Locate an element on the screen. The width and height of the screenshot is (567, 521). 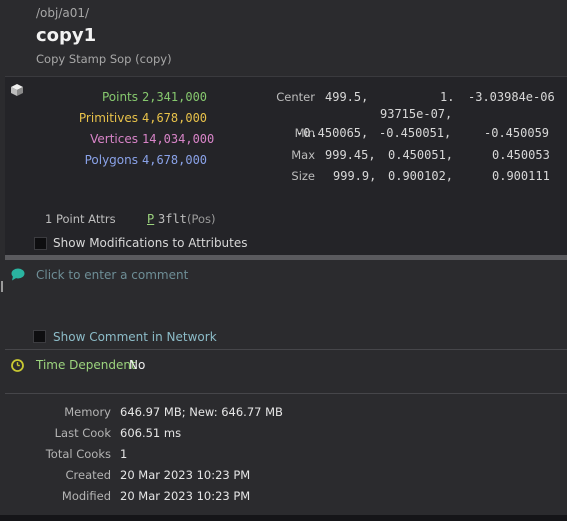
memory-label: Memory is located at coordinates (87, 412).